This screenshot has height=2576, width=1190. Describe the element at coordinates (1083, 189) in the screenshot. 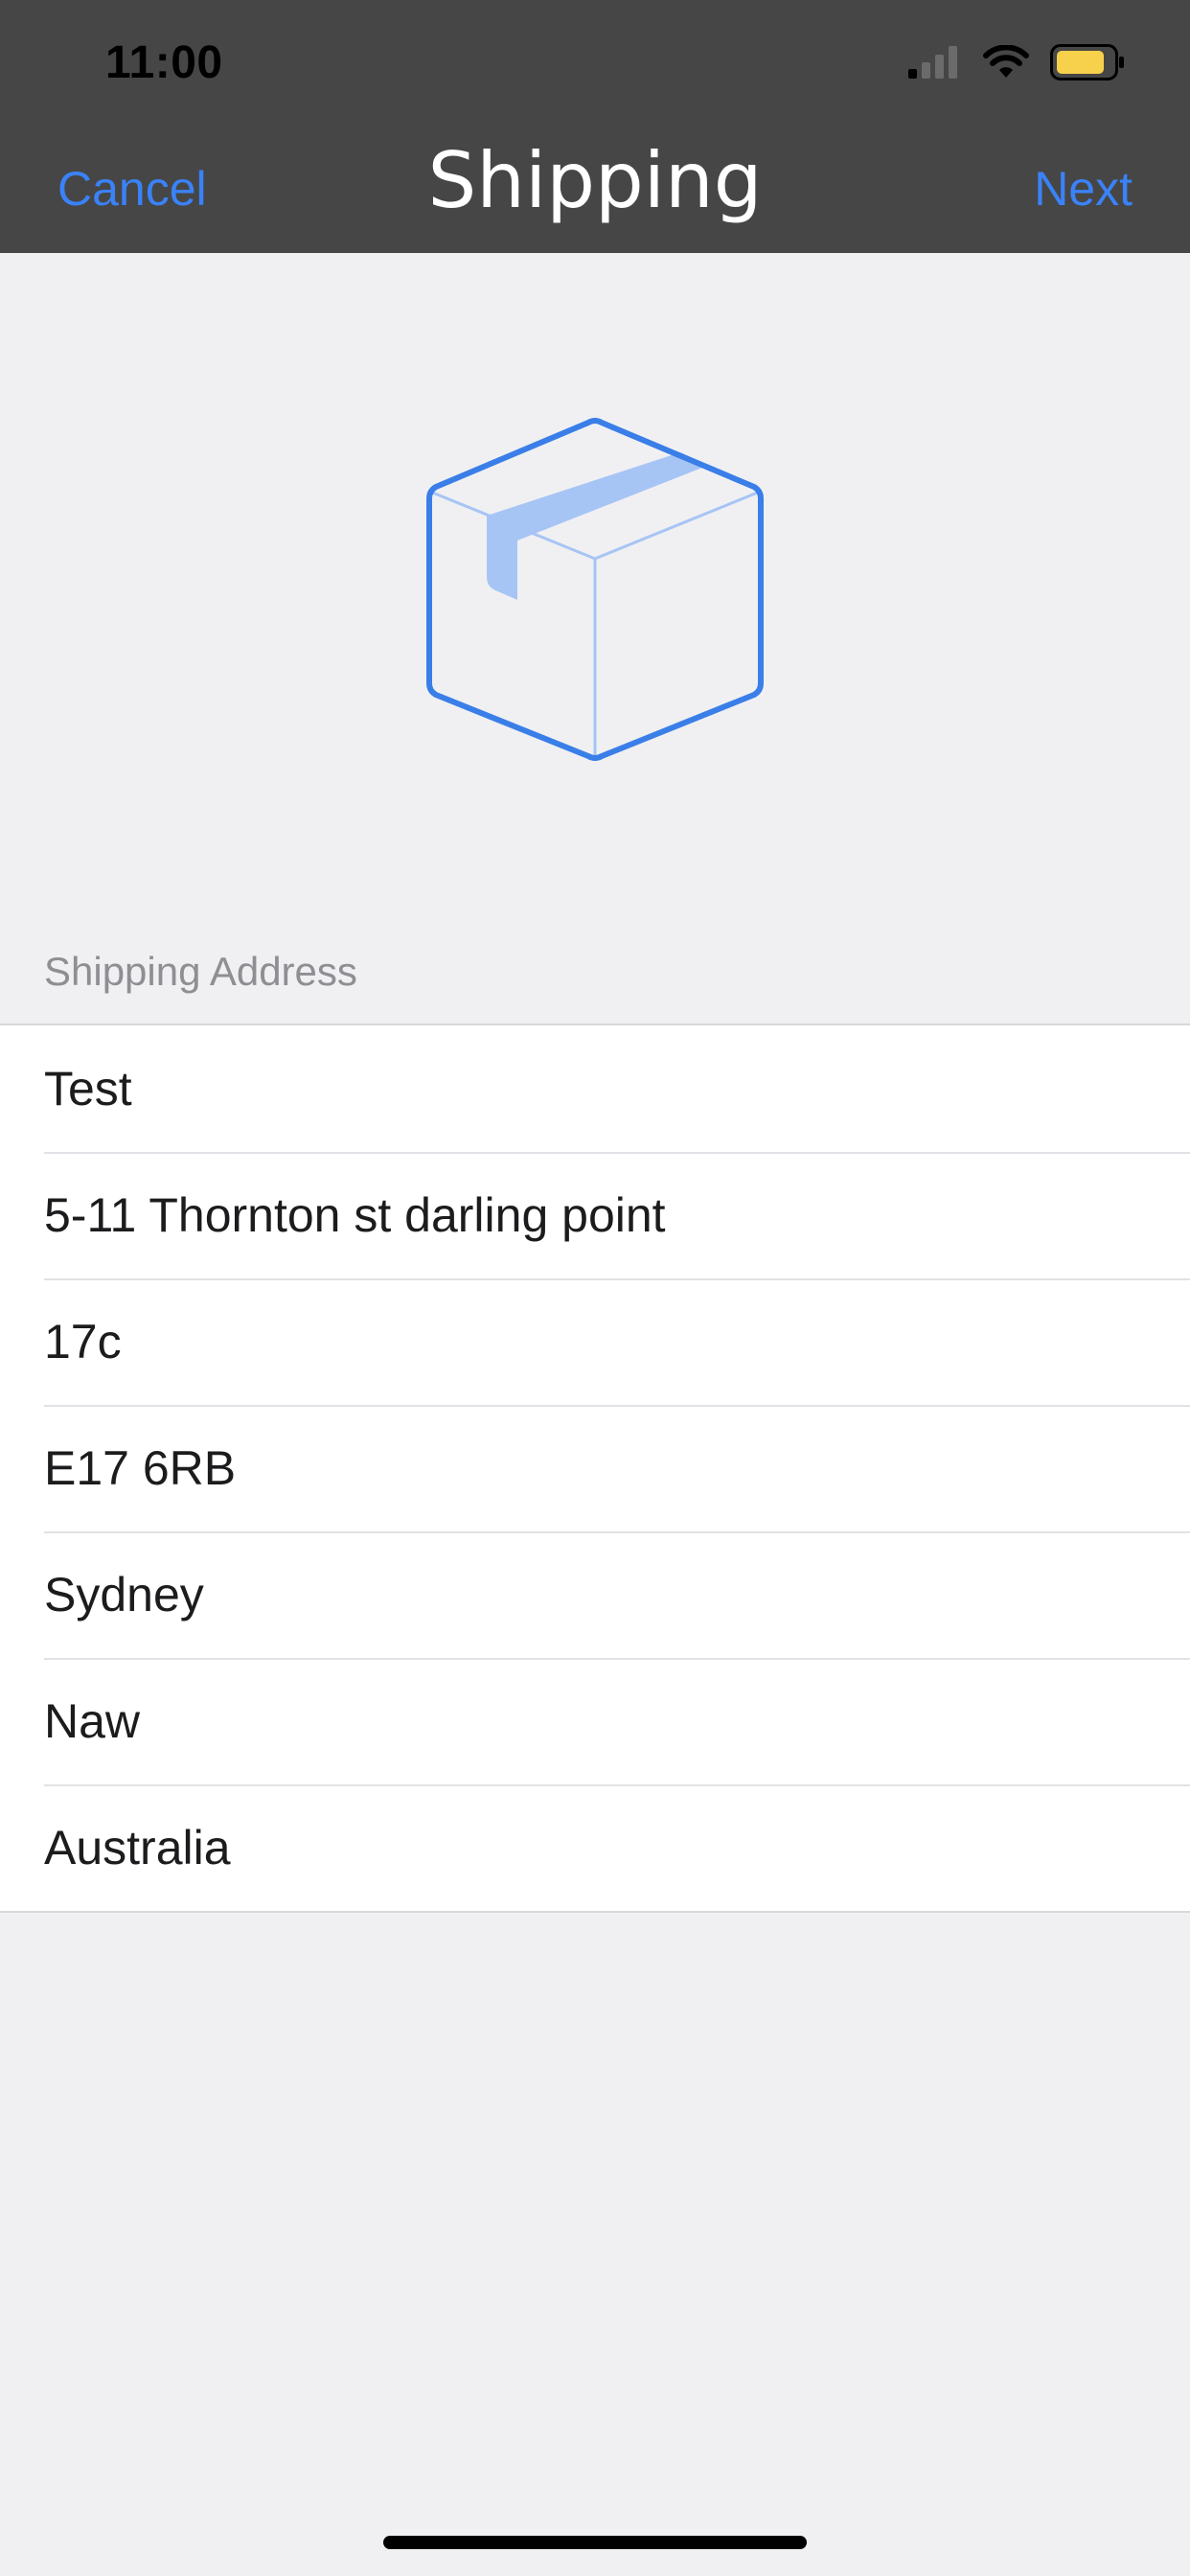

I see `next-button: Next` at that location.